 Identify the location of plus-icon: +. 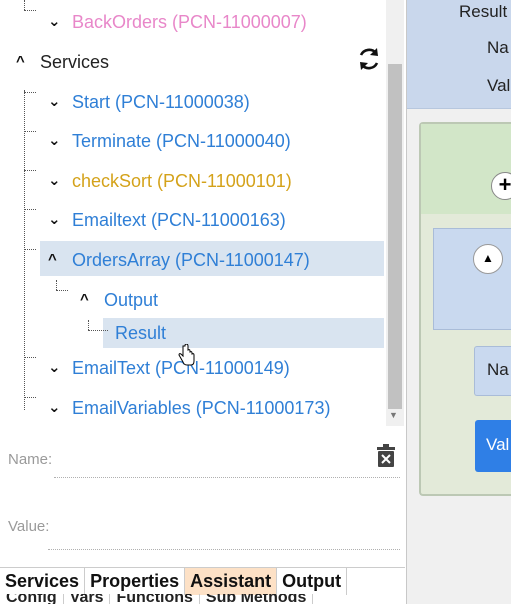
(501, 186).